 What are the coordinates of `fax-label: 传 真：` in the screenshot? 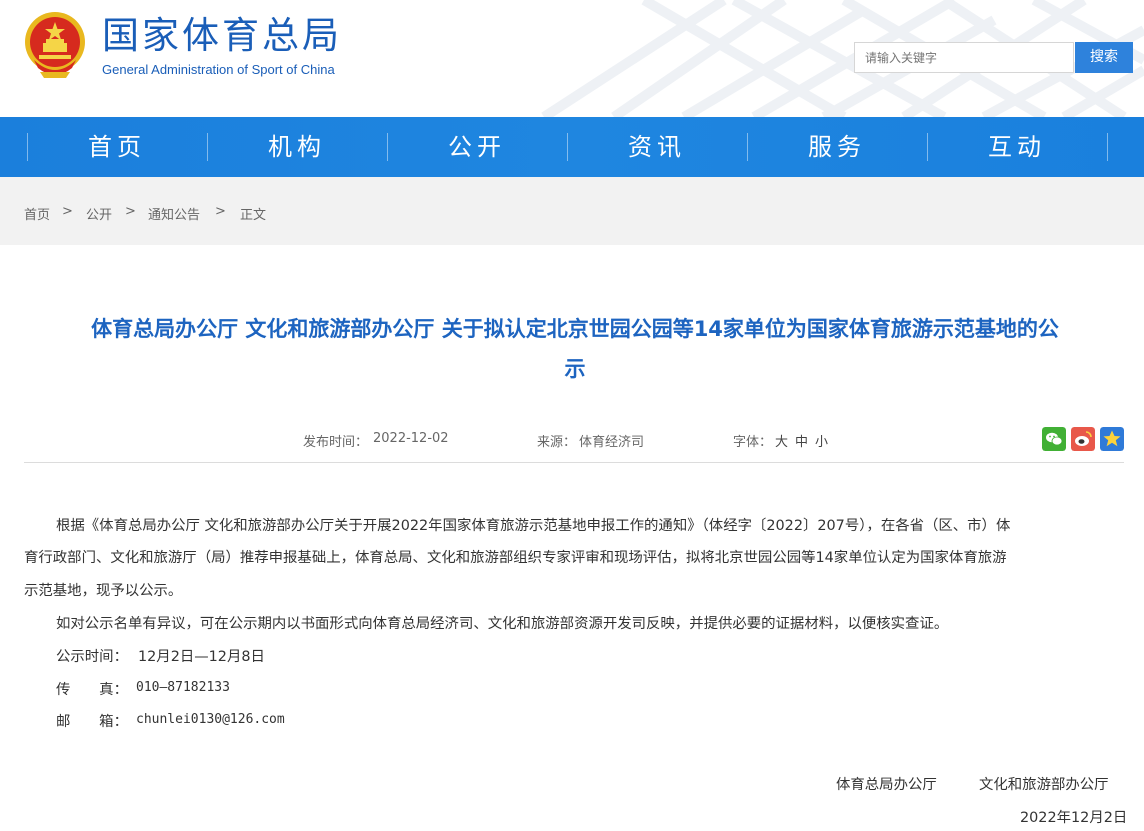 It's located at (92, 690).